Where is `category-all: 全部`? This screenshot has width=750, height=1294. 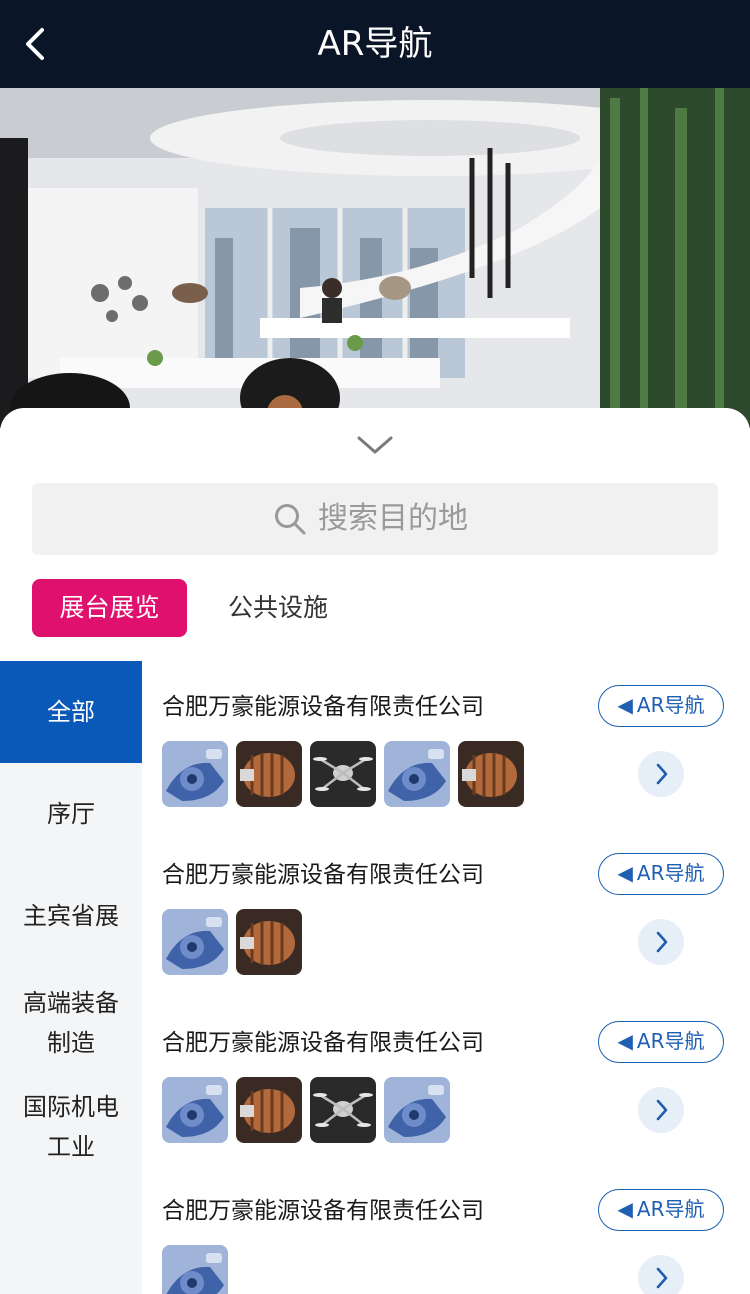
category-all: 全部 is located at coordinates (71, 712).